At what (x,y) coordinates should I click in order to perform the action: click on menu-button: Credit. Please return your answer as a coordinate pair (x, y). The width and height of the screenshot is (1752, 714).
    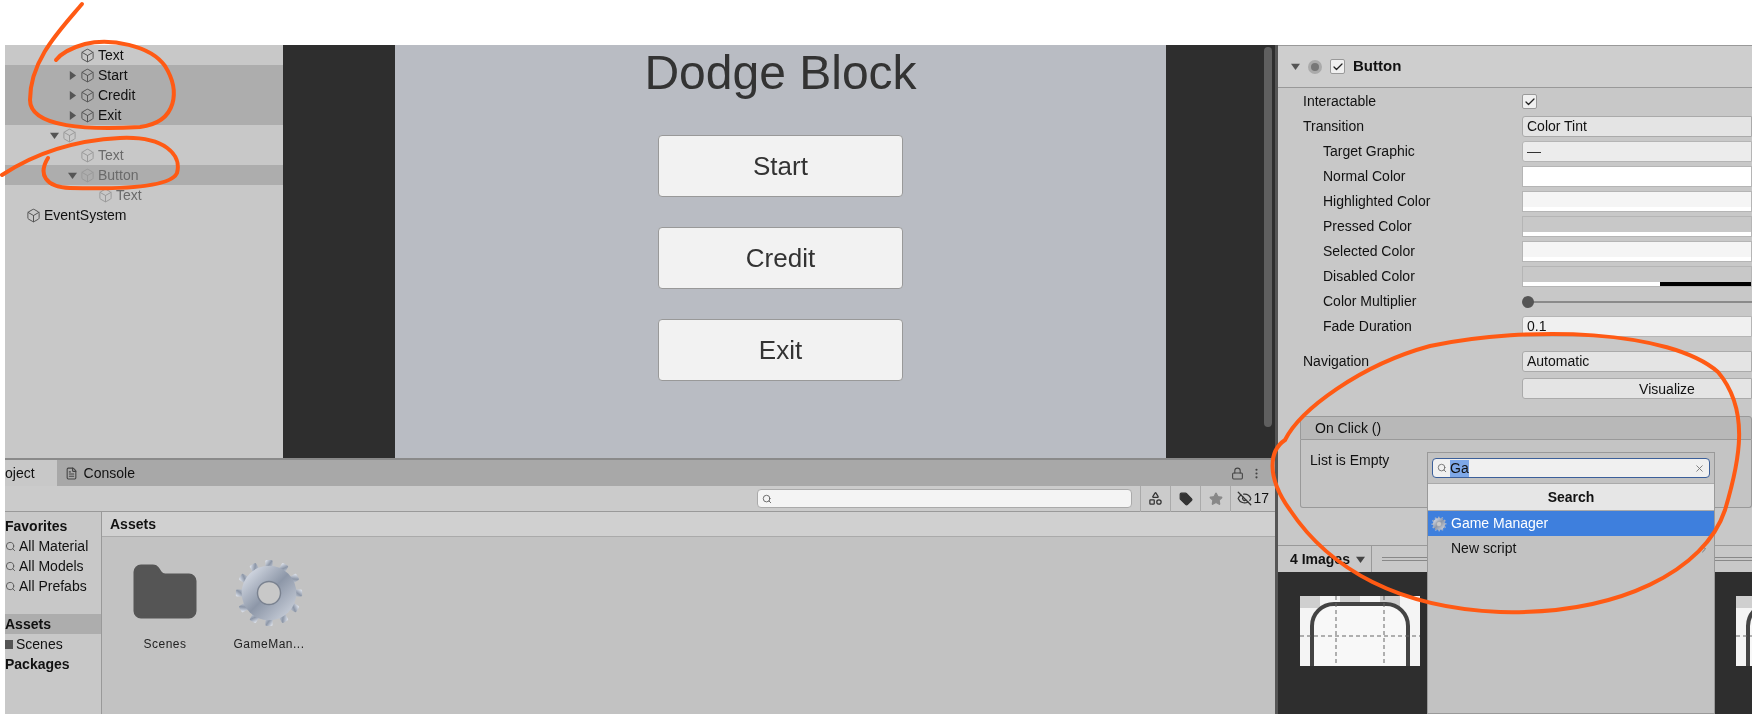
    Looking at the image, I should click on (780, 258).